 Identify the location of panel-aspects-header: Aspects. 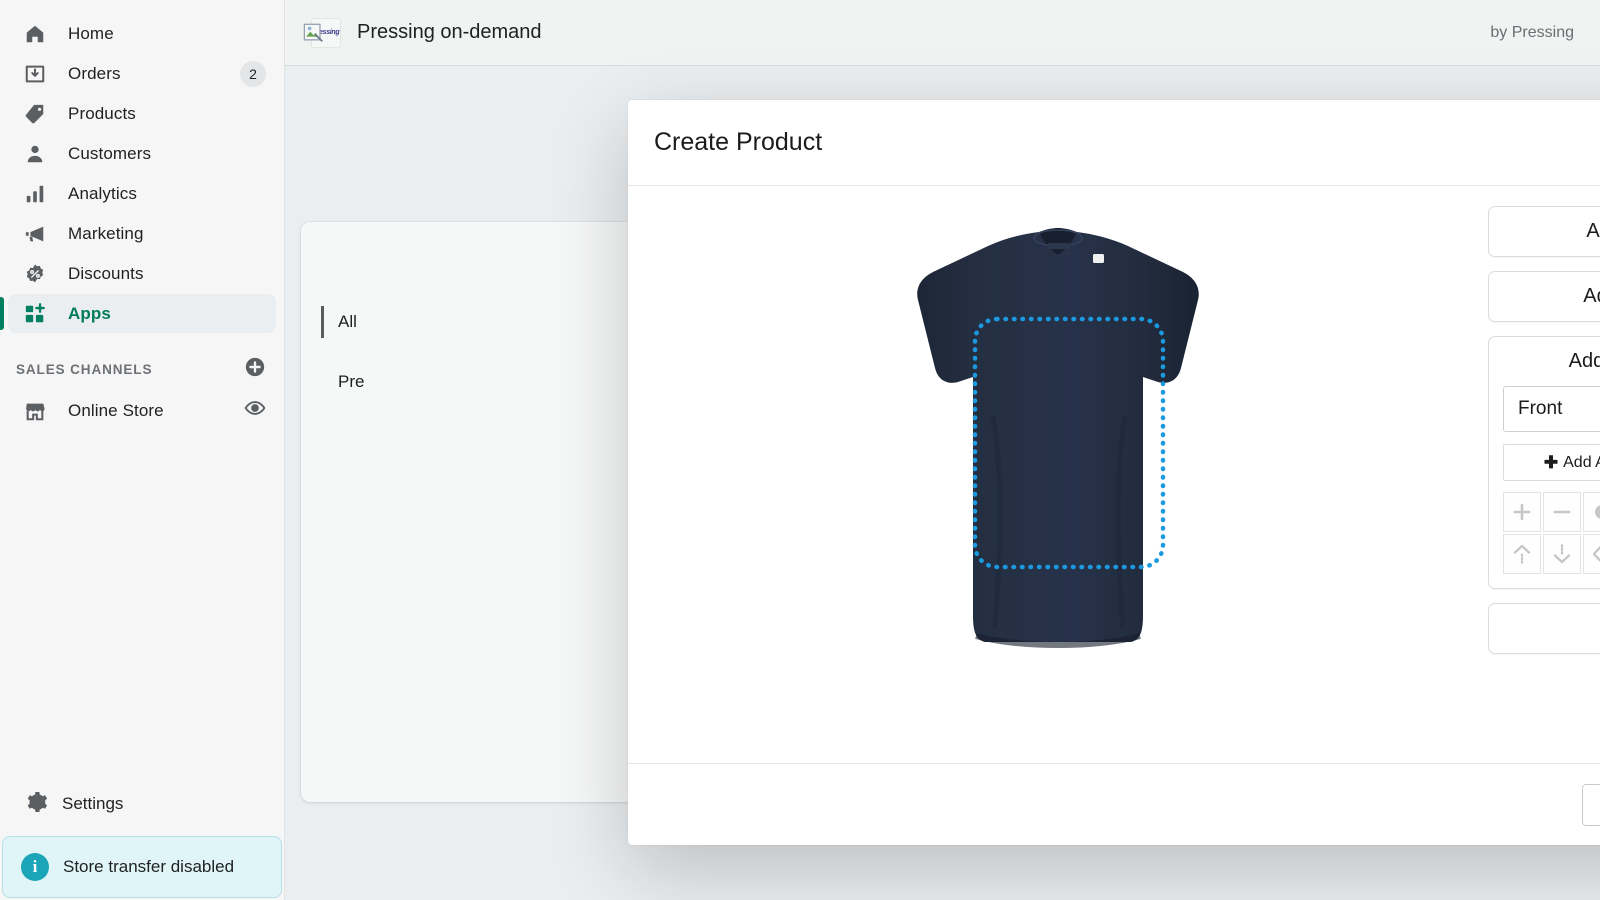
(1544, 231).